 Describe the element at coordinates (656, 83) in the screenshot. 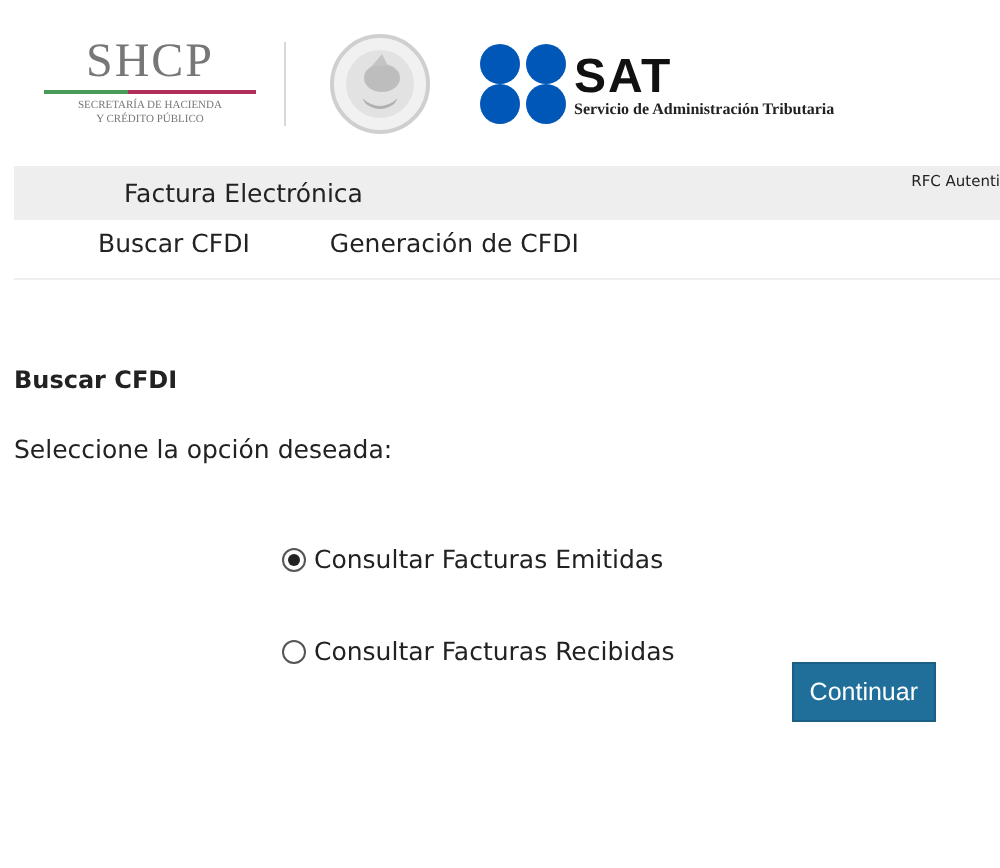

I see `sat-logo: SAT Servicio de Administración Tributaria` at that location.